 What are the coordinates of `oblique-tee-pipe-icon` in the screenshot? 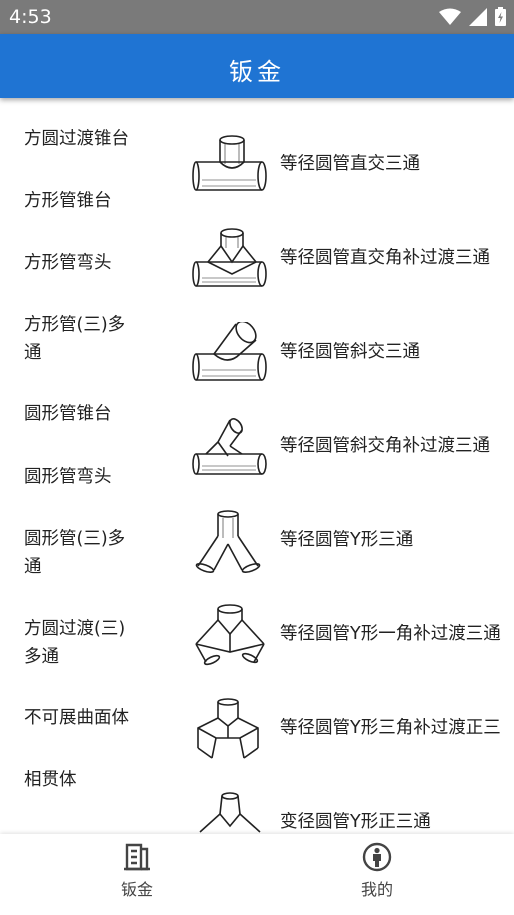 It's located at (229, 351).